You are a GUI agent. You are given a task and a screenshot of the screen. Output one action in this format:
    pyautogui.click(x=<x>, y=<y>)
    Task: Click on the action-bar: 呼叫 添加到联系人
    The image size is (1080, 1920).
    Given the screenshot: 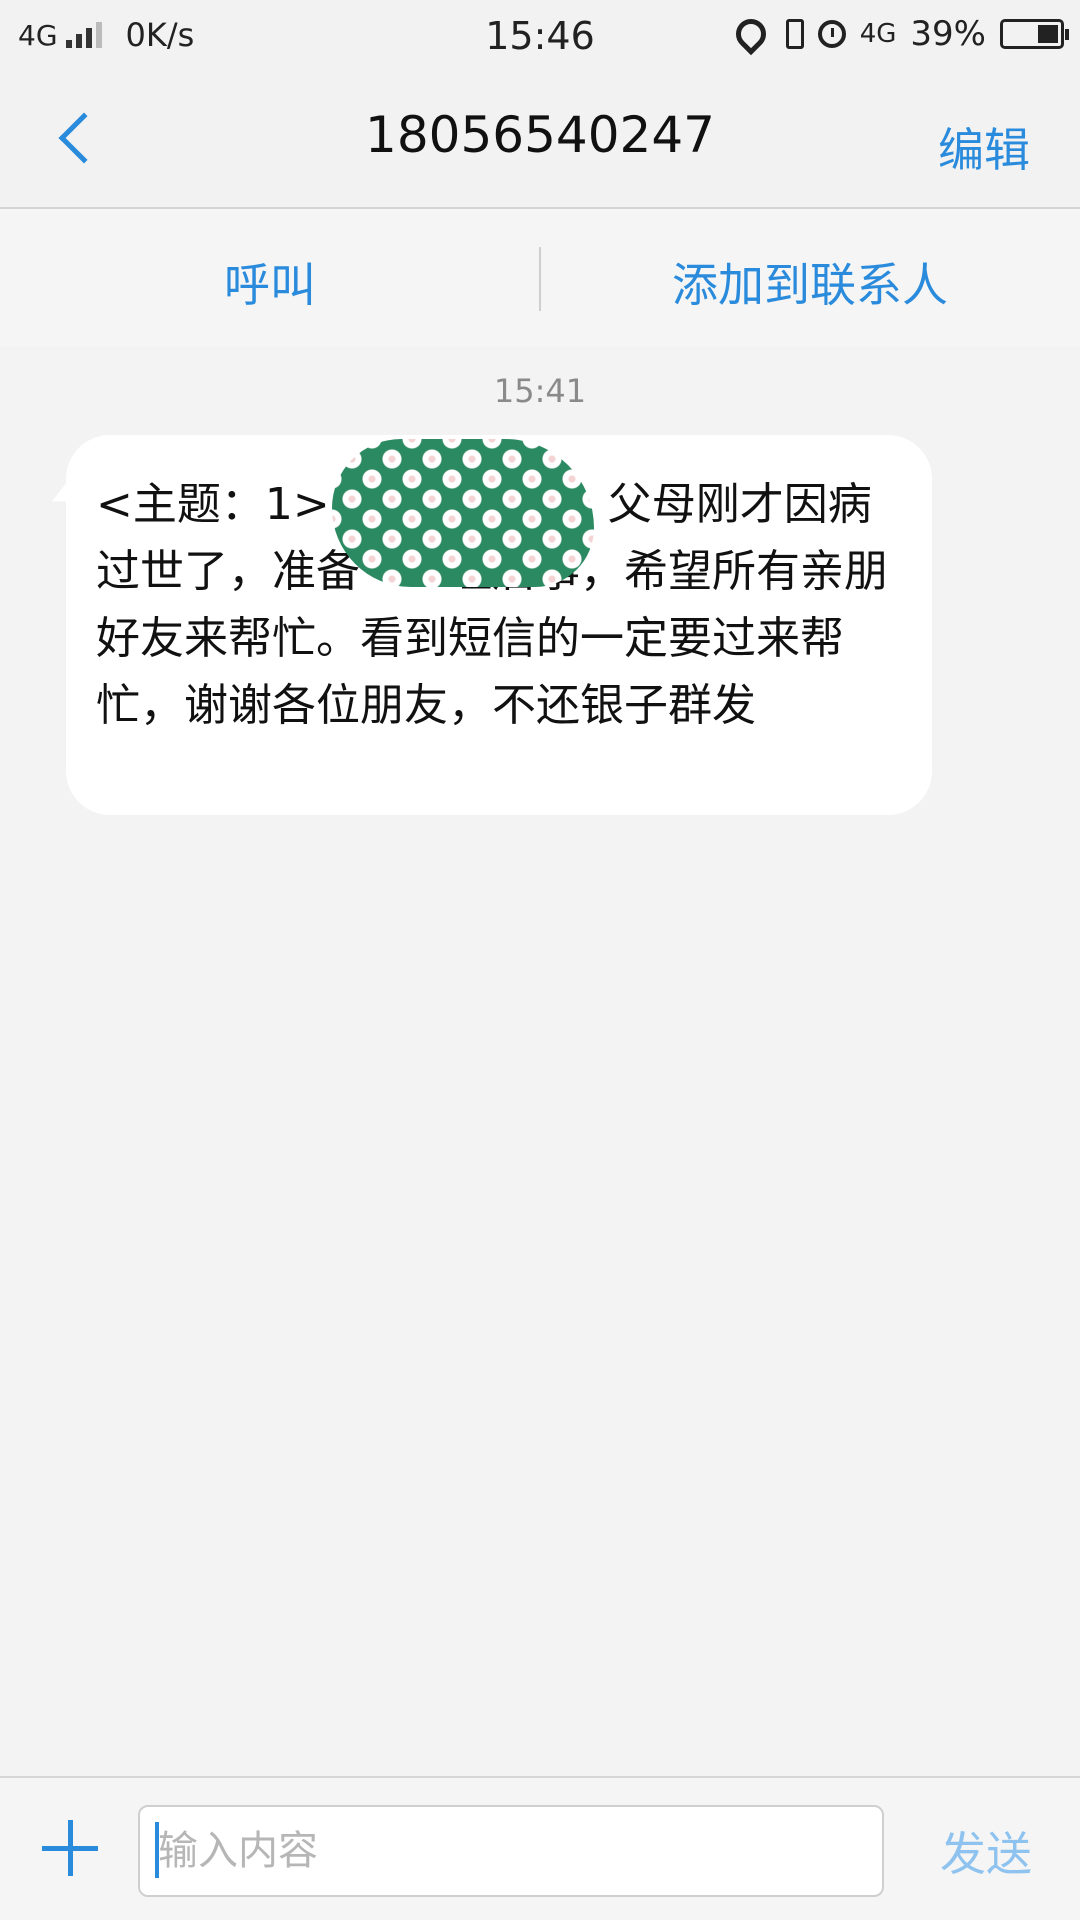 What is the action you would take?
    pyautogui.click(x=540, y=278)
    